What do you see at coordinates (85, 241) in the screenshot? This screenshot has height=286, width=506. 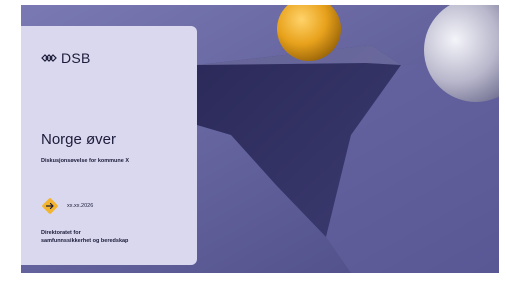 I see `organization-line-2: samfunnssikkerhet og beredskap` at bounding box center [85, 241].